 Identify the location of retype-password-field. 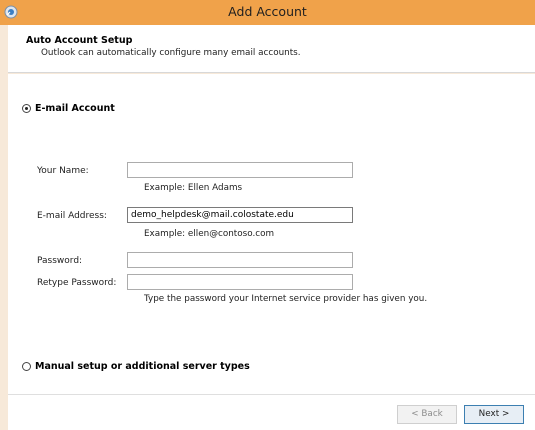
(240, 282).